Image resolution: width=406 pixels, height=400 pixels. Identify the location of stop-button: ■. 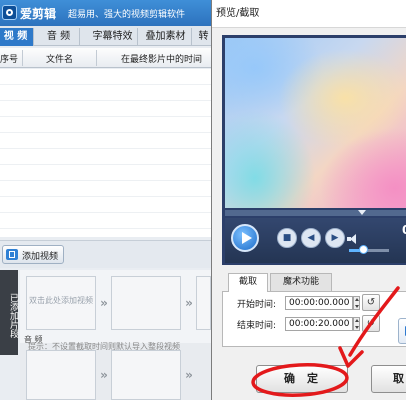
(287, 238).